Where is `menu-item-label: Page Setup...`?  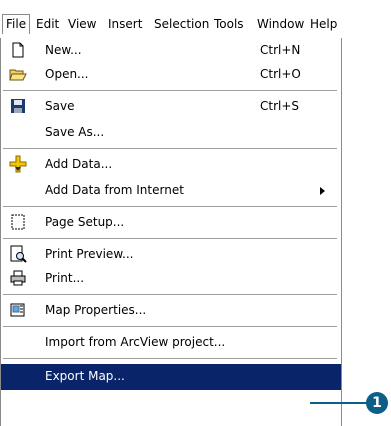
menu-item-label: Page Setup... is located at coordinates (85, 222).